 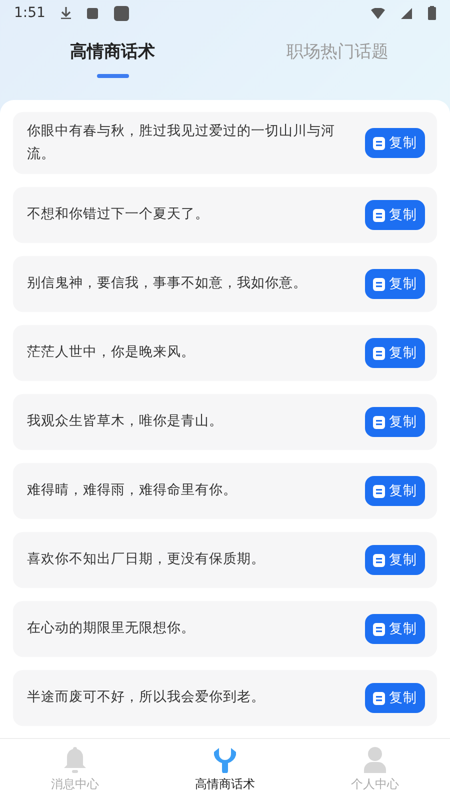 I want to click on phrase-text: 别信鬼神，要信我，事事不如意，我如你意。, so click(x=167, y=284).